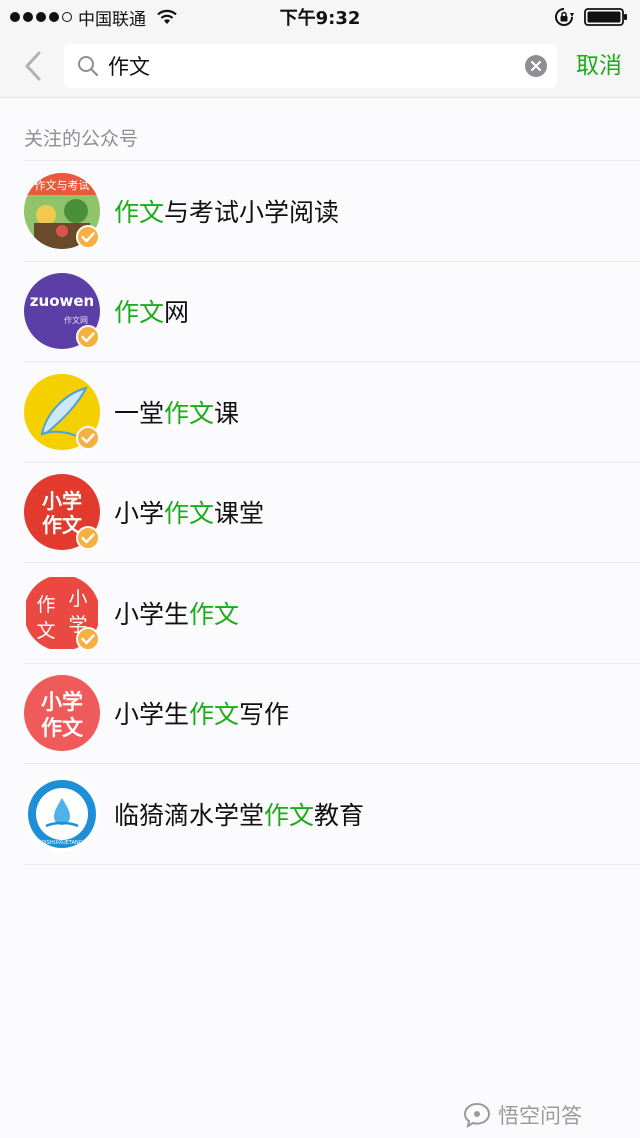 The width and height of the screenshot is (640, 1138). What do you see at coordinates (332, 312) in the screenshot?
I see `list-item: zuowen 作文网 作文网` at bounding box center [332, 312].